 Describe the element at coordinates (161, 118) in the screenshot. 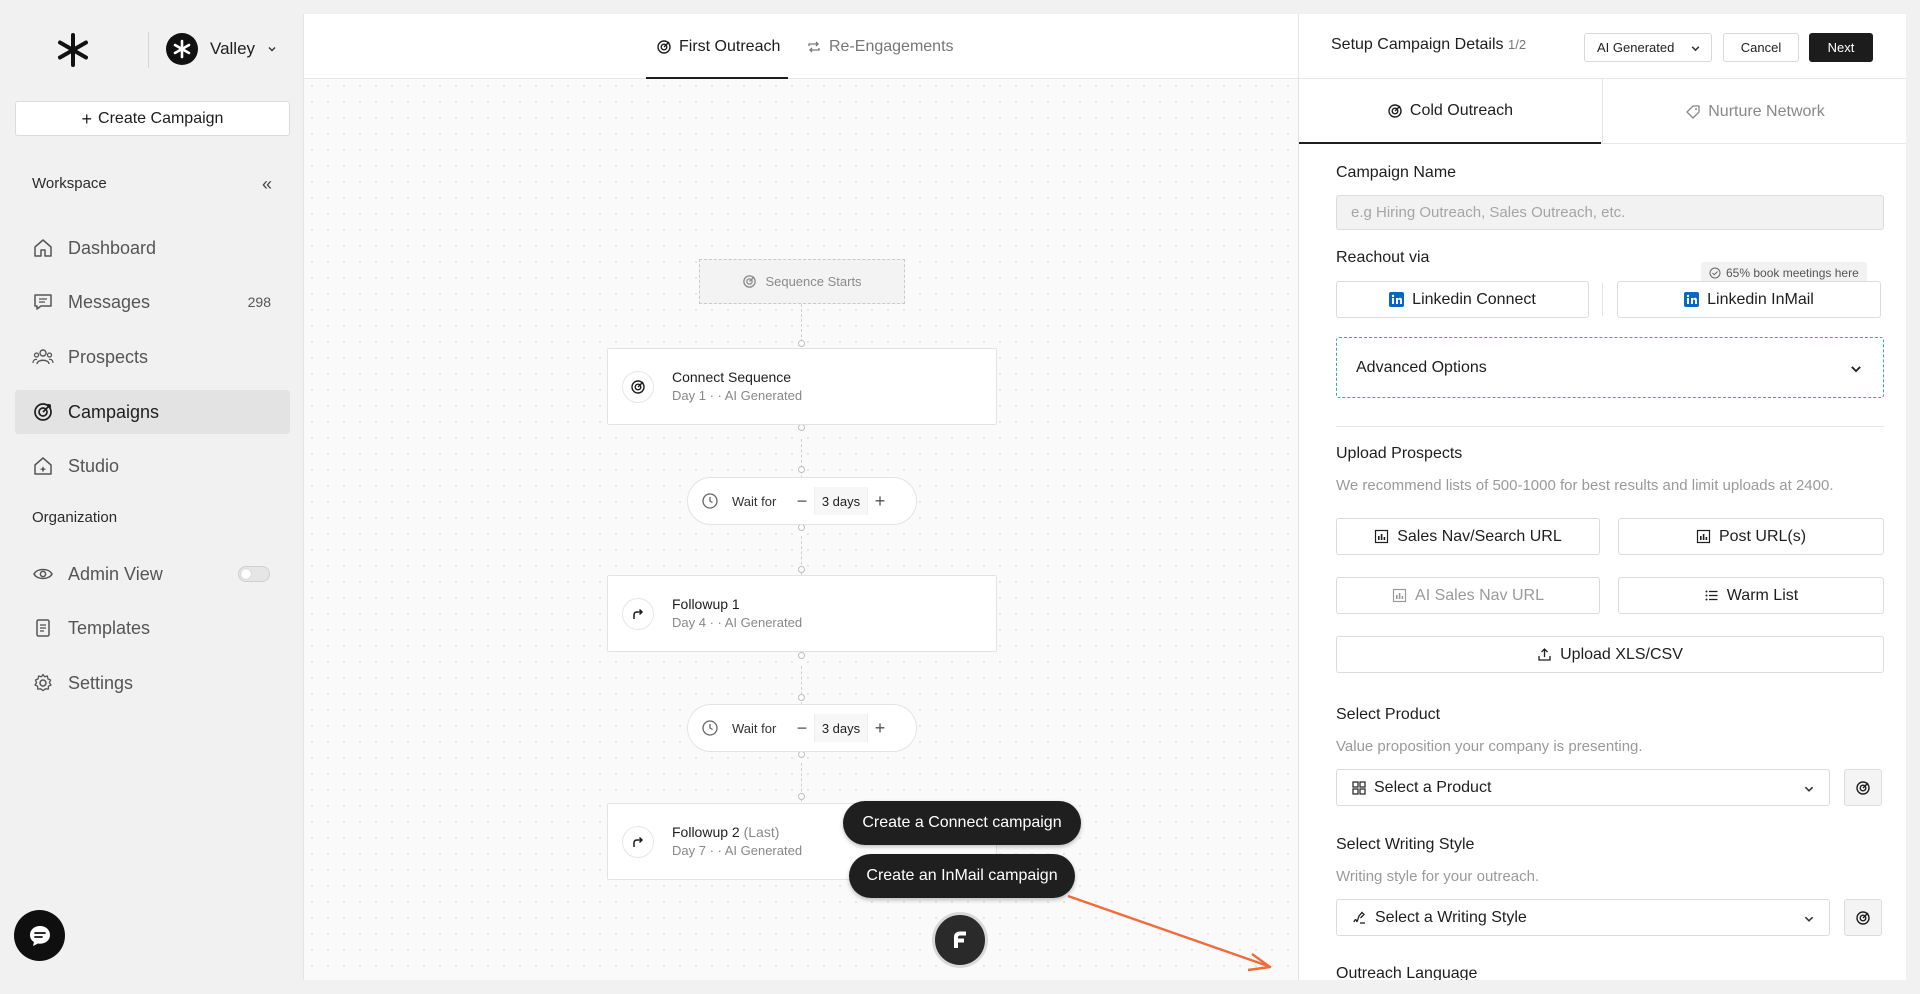

I see `create-campaign-label: Create Campaign` at that location.